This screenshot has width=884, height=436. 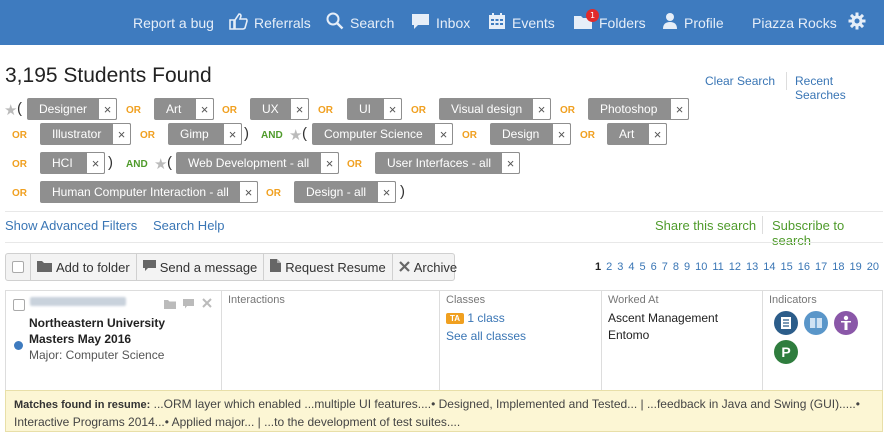 I want to click on filter-chip: User Interfaces - all ×, so click(x=447, y=163).